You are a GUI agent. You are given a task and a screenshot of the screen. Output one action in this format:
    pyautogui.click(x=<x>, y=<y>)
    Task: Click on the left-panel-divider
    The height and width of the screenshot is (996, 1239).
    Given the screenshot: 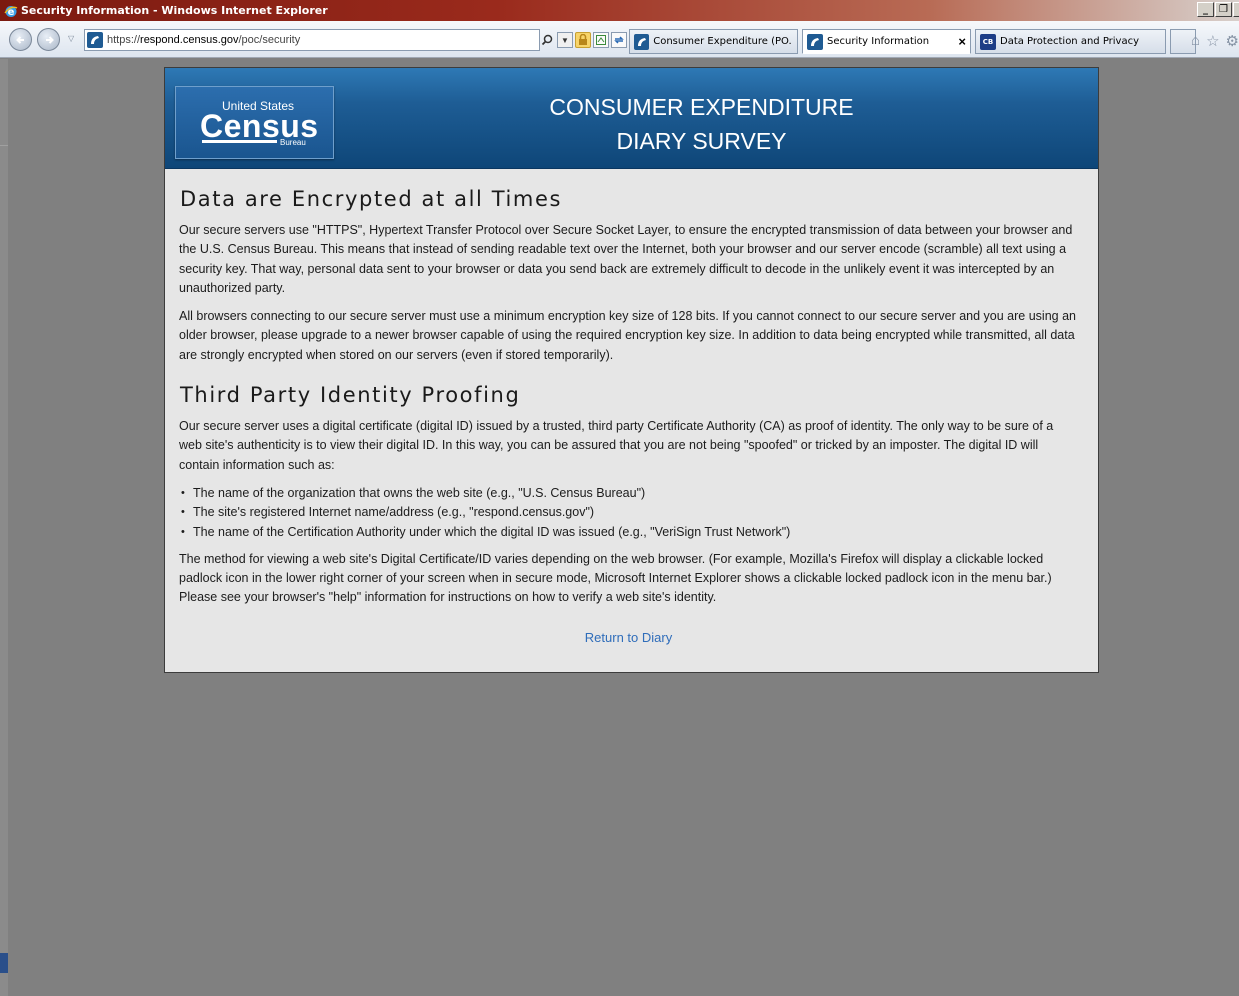 What is the action you would take?
    pyautogui.click(x=4, y=145)
    